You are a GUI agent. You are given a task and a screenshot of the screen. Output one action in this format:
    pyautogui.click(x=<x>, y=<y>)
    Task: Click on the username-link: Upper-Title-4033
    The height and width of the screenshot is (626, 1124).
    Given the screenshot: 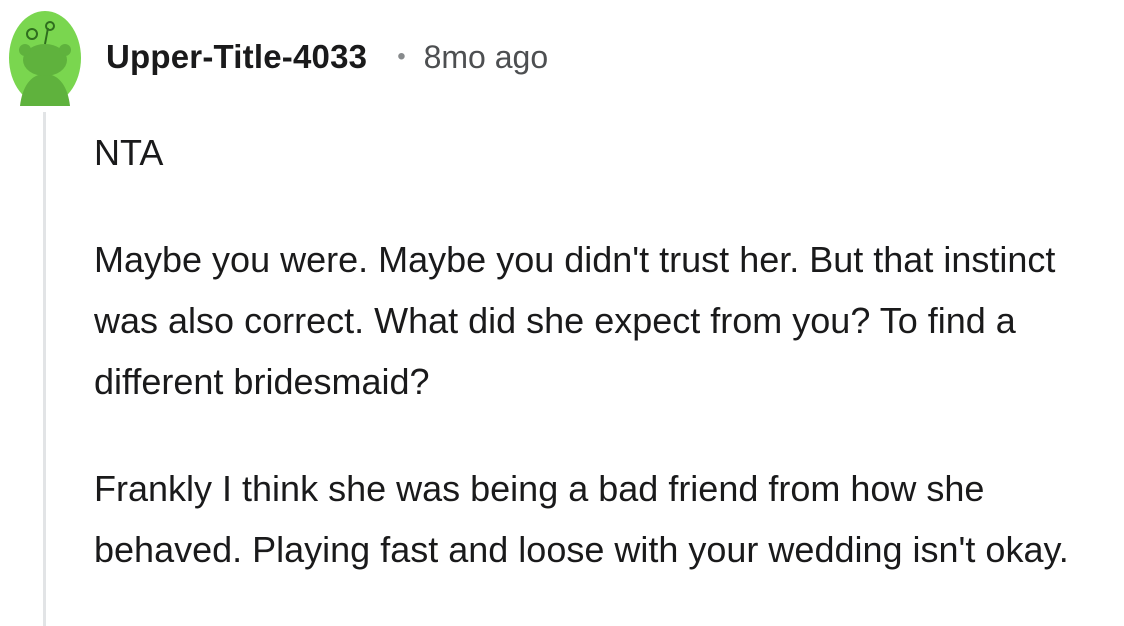 What is the action you would take?
    pyautogui.click(x=236, y=57)
    